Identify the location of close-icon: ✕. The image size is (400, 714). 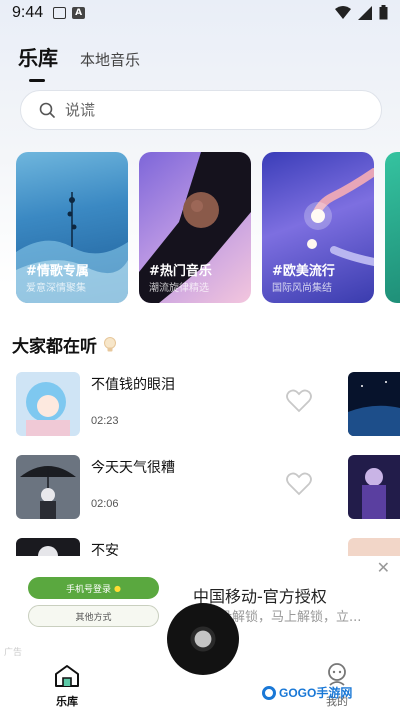
(383, 567).